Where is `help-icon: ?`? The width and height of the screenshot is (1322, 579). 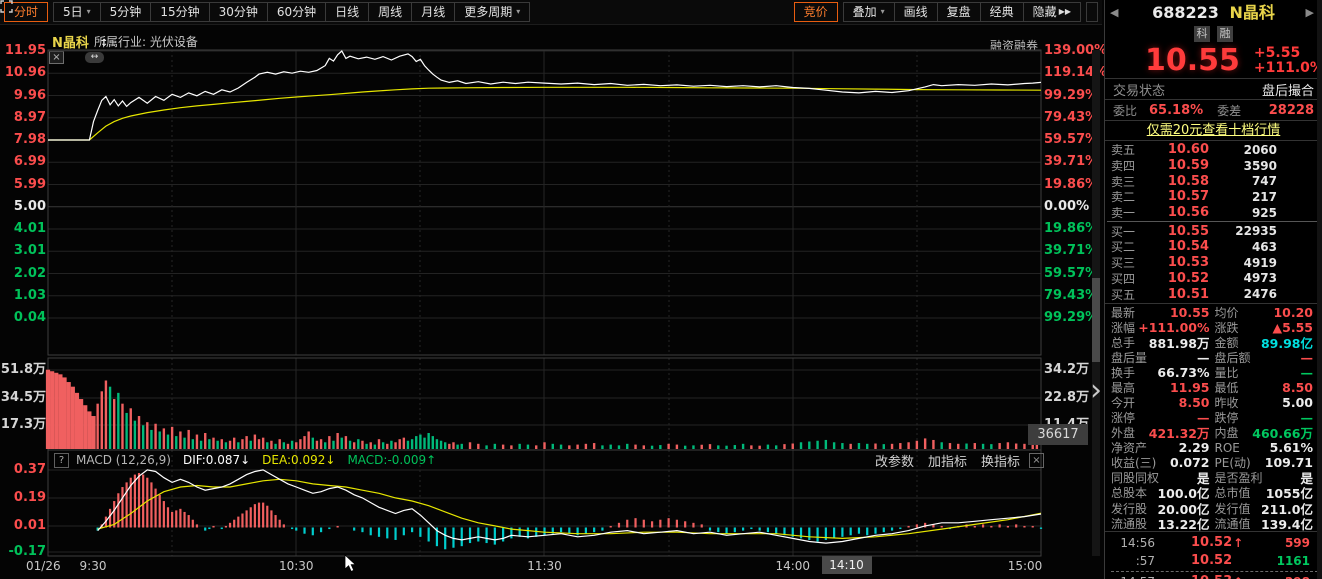
help-icon: ? is located at coordinates (61, 460).